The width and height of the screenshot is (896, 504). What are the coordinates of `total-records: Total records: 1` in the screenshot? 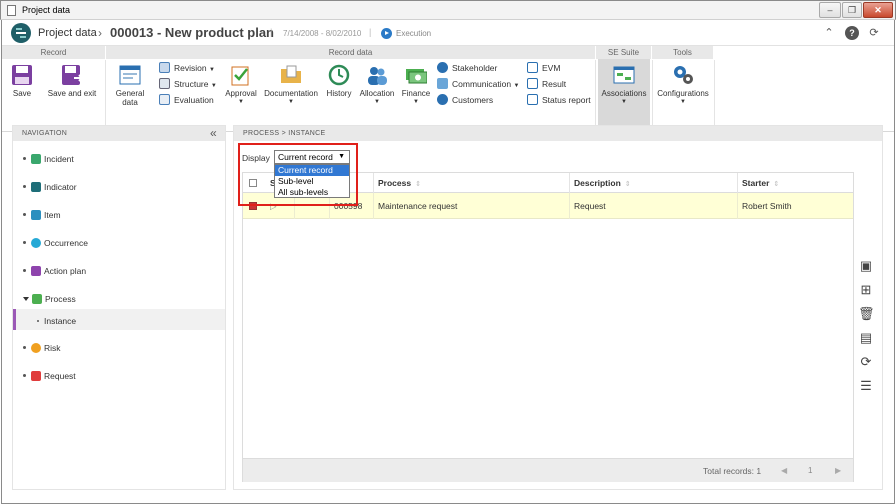 It's located at (732, 471).